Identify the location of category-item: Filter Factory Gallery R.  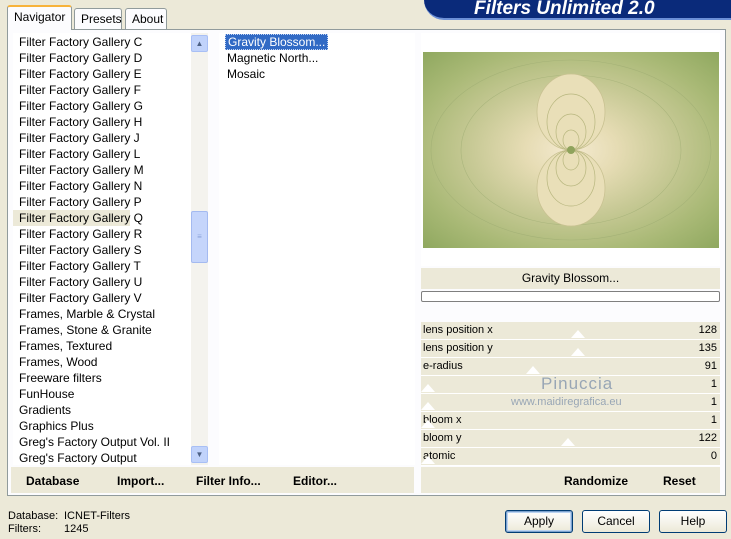
(110, 234).